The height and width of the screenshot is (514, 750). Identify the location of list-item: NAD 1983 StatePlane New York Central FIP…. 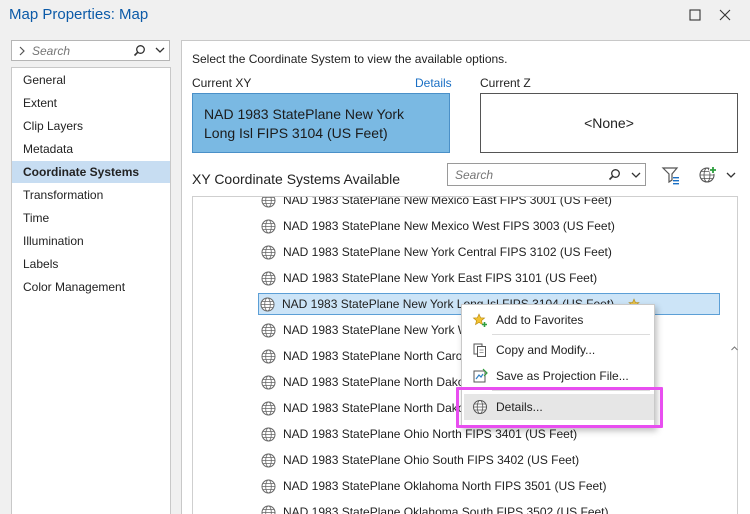
(489, 252).